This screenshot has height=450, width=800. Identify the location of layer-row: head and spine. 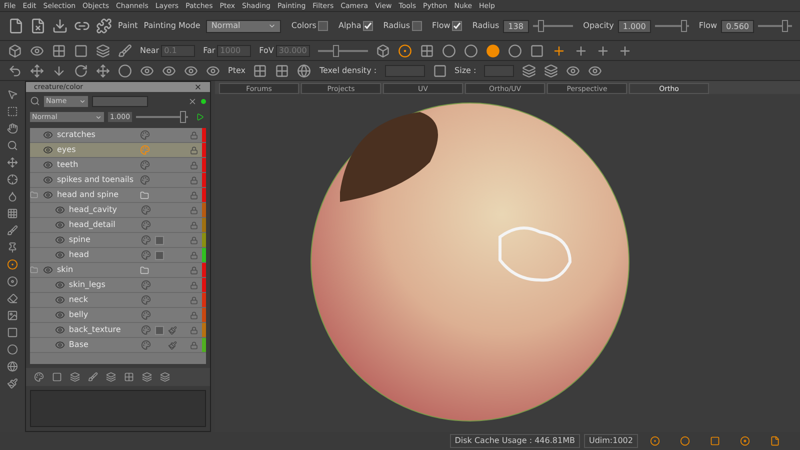
(118, 195).